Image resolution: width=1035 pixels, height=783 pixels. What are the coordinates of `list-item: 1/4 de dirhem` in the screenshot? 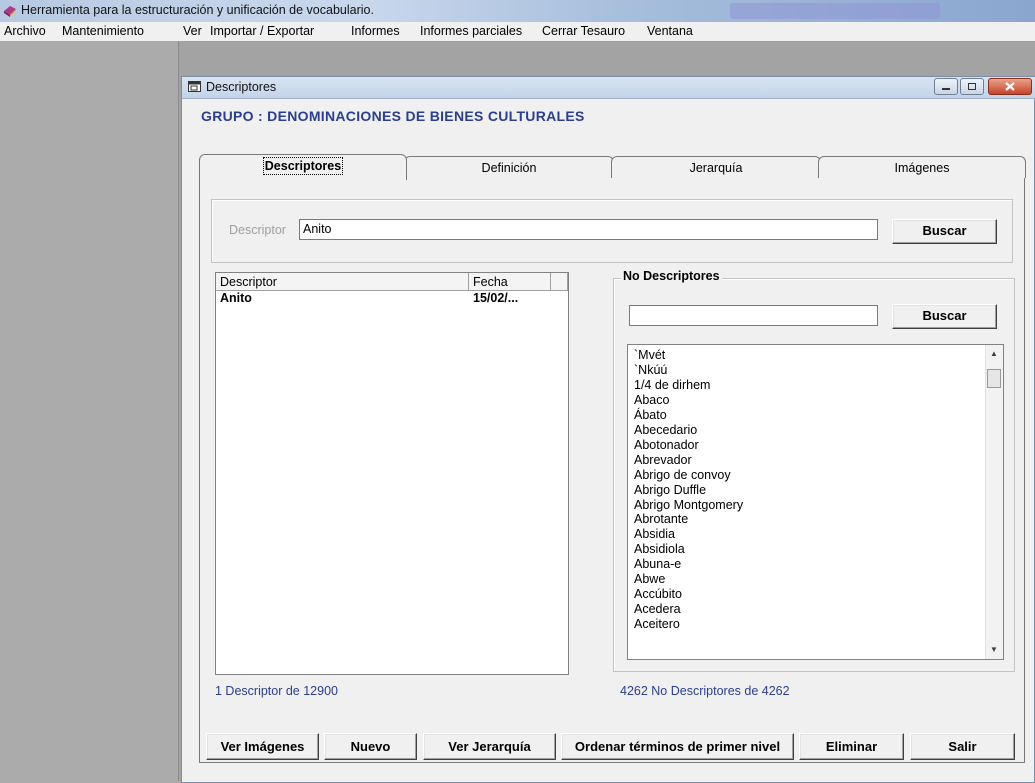 It's located at (688, 385).